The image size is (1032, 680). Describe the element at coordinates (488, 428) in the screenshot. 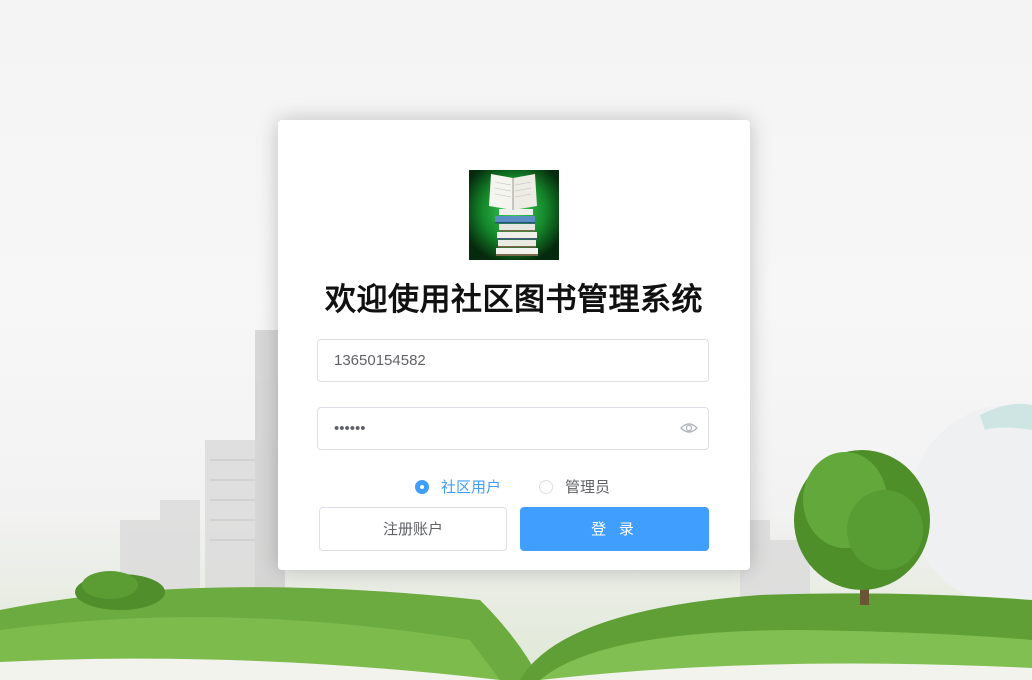

I see `password-input` at that location.